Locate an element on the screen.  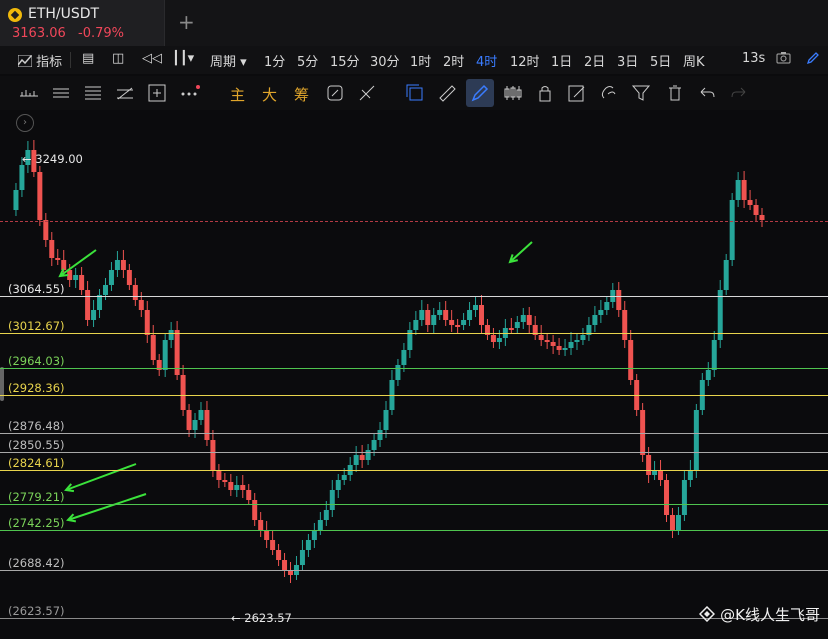
link-icon is located at coordinates (609, 93).